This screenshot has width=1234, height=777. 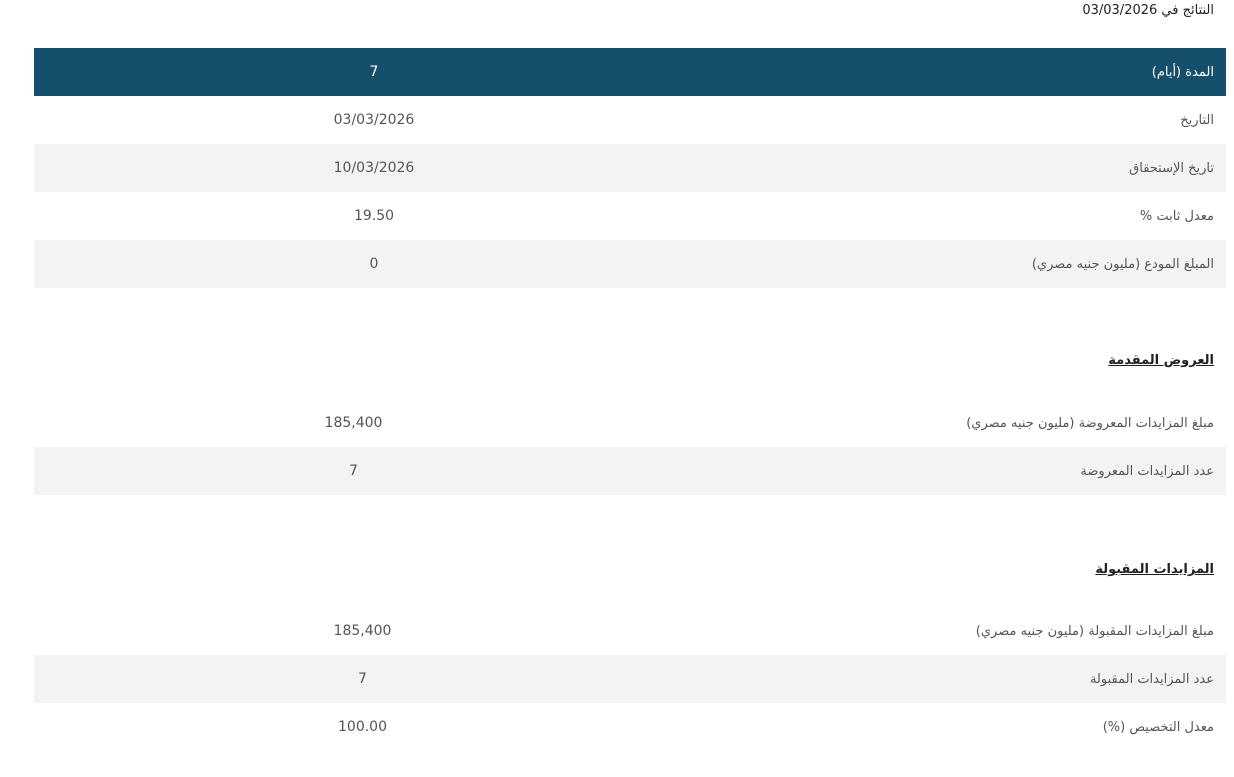 What do you see at coordinates (1176, 216) in the screenshot?
I see `fixed-rate-label: معدل ثابت %` at bounding box center [1176, 216].